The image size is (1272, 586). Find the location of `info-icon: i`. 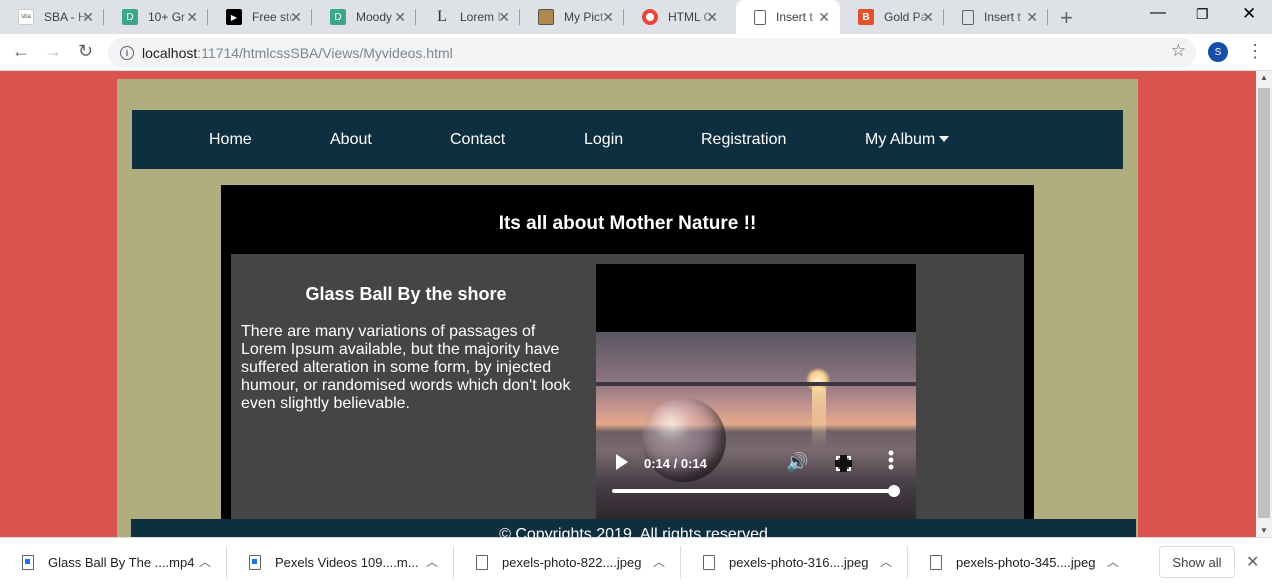

info-icon: i is located at coordinates (127, 52).